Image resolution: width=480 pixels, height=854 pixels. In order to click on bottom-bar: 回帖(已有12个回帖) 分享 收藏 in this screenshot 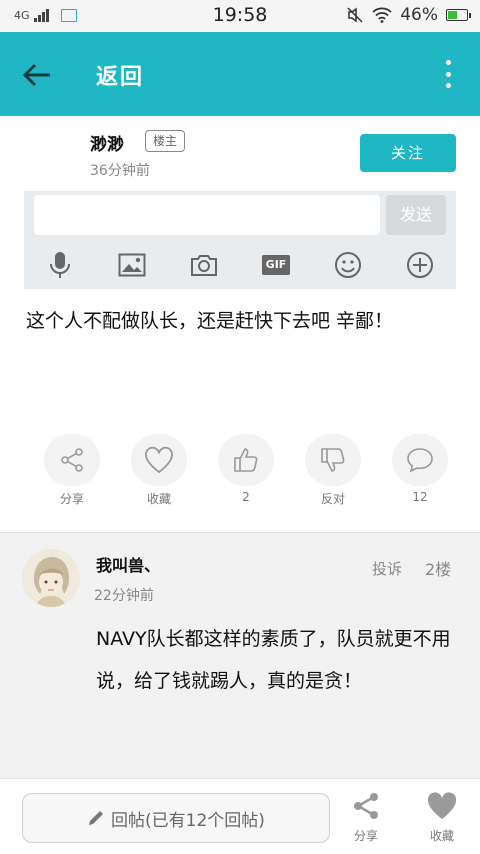, I will do `click(240, 816)`.